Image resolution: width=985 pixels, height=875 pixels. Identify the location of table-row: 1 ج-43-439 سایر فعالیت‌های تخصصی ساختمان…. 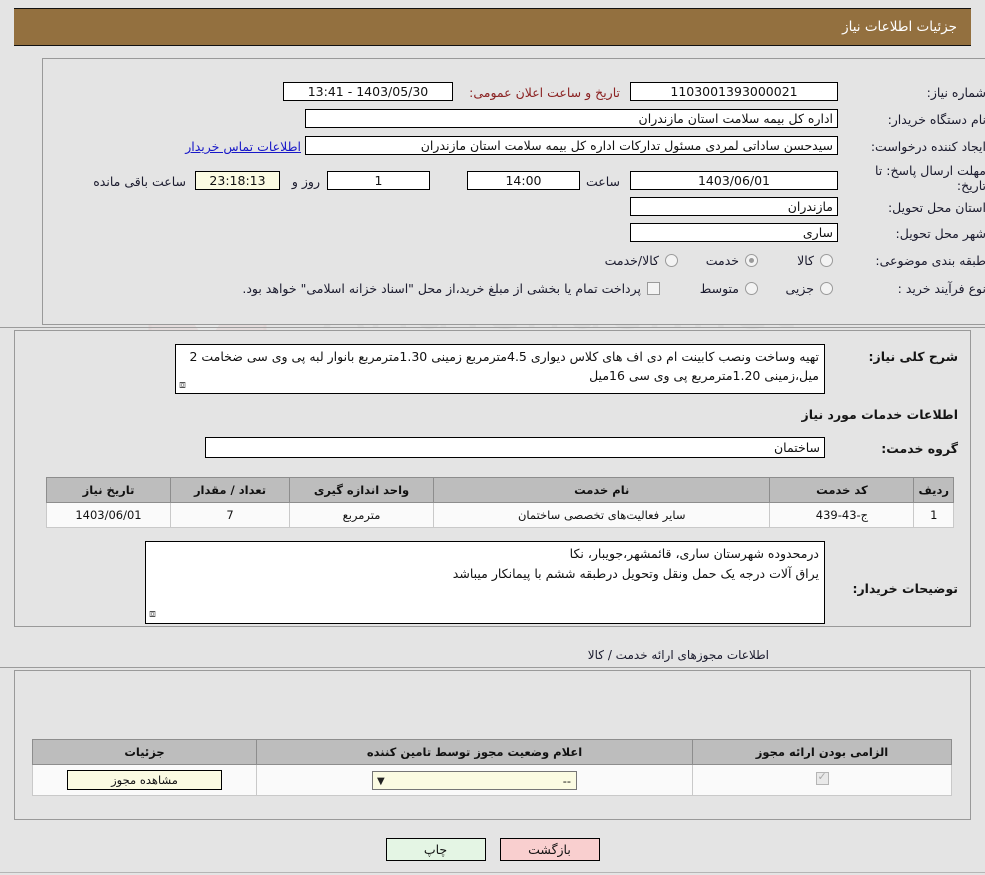
(500, 515).